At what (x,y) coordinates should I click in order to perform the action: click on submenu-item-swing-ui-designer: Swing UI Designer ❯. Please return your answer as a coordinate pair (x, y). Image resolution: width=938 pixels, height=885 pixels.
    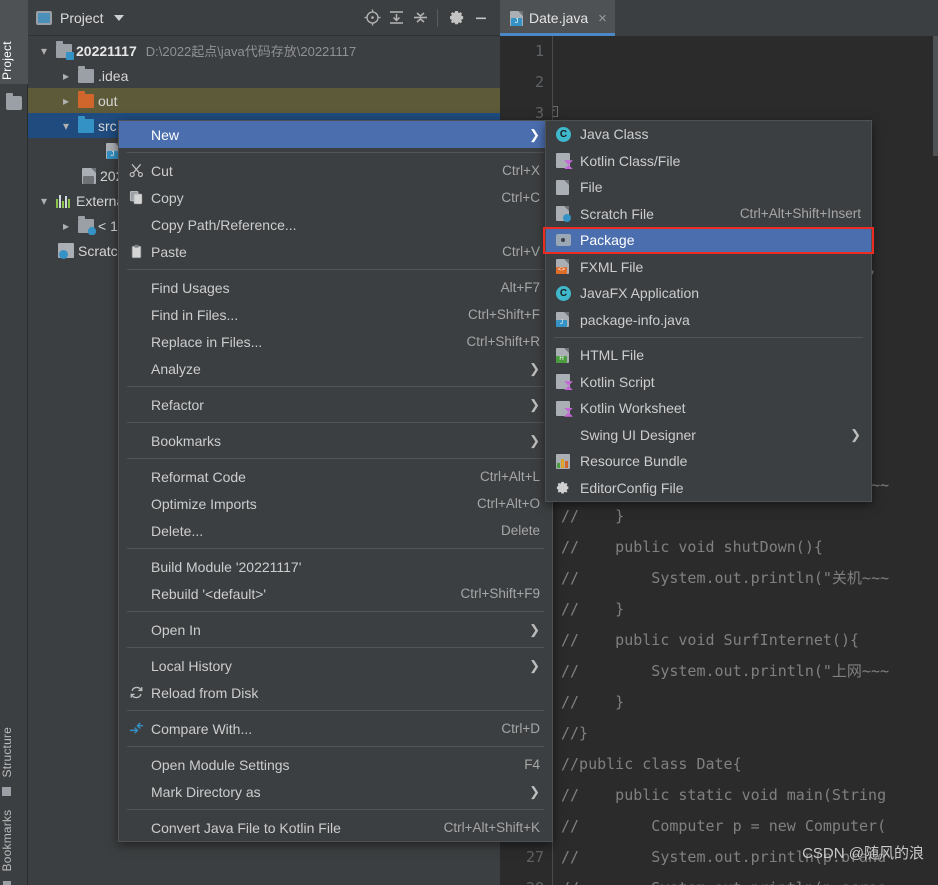
    Looking at the image, I should click on (708, 435).